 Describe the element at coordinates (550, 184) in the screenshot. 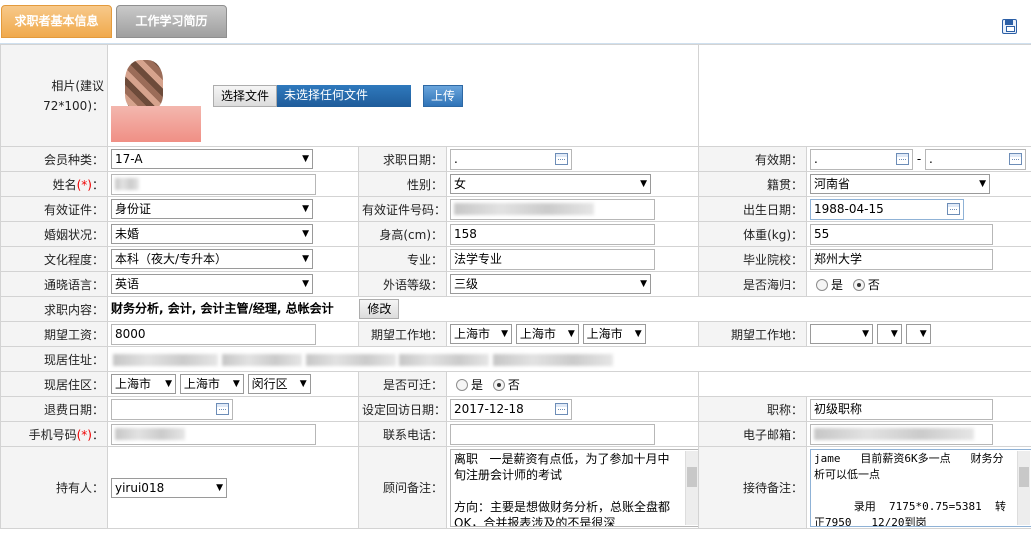

I see `gender-select: 女` at that location.